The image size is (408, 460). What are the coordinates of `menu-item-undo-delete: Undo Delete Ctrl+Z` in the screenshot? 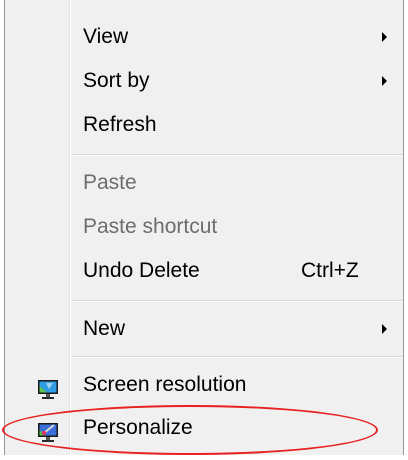 It's located at (204, 271).